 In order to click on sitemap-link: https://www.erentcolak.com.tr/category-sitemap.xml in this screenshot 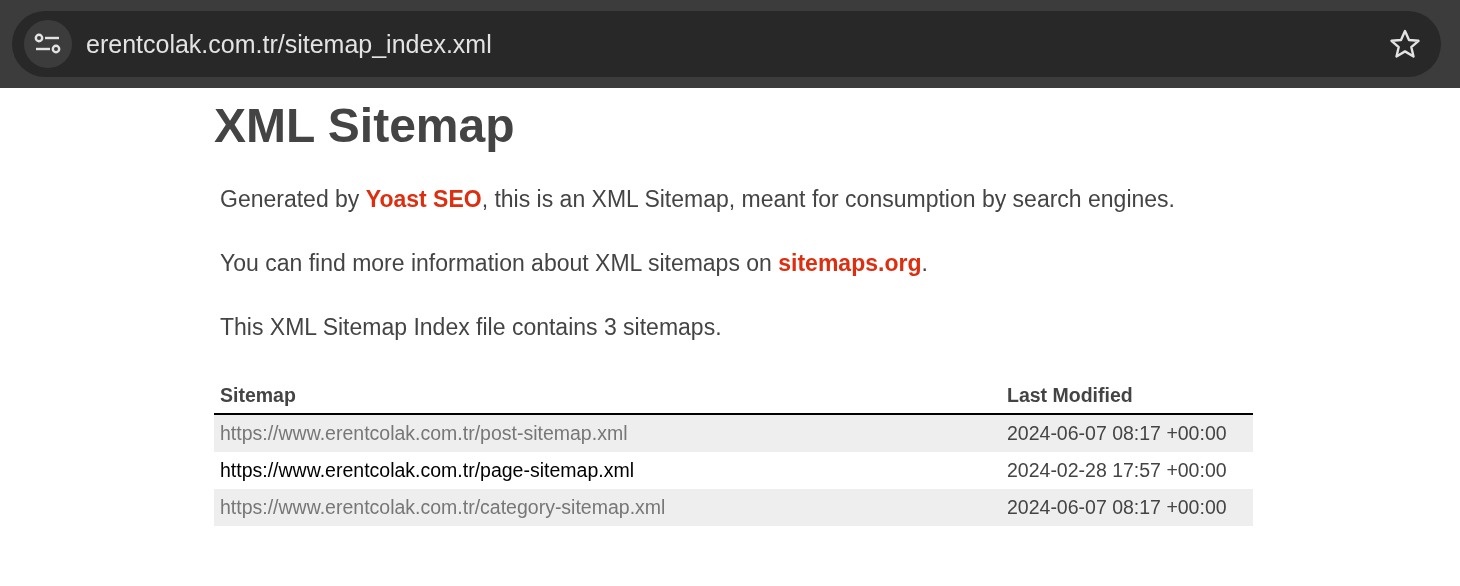, I will do `click(607, 508)`.